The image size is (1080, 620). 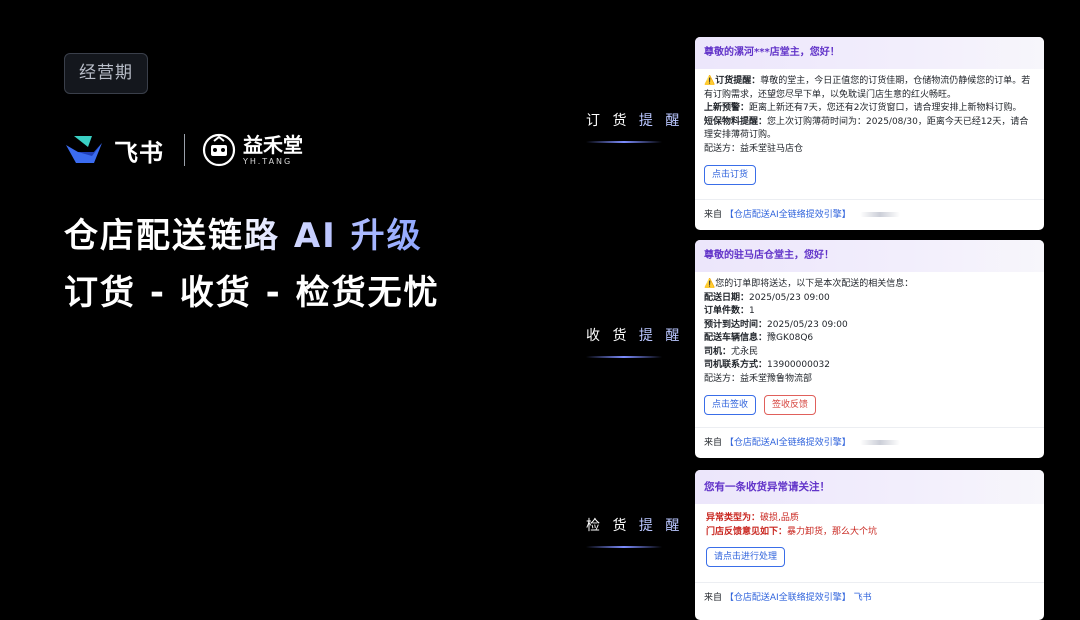 I want to click on carrier-info: 配送方：益禾堂驻马店仓, so click(x=754, y=148).